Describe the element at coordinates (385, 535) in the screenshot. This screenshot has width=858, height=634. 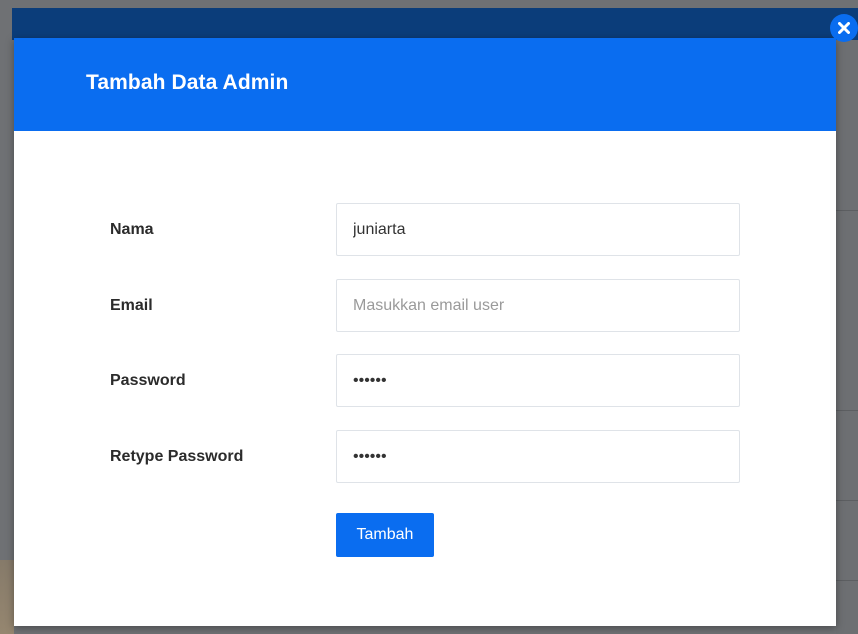
I see `tambah-button: Tambah` at that location.